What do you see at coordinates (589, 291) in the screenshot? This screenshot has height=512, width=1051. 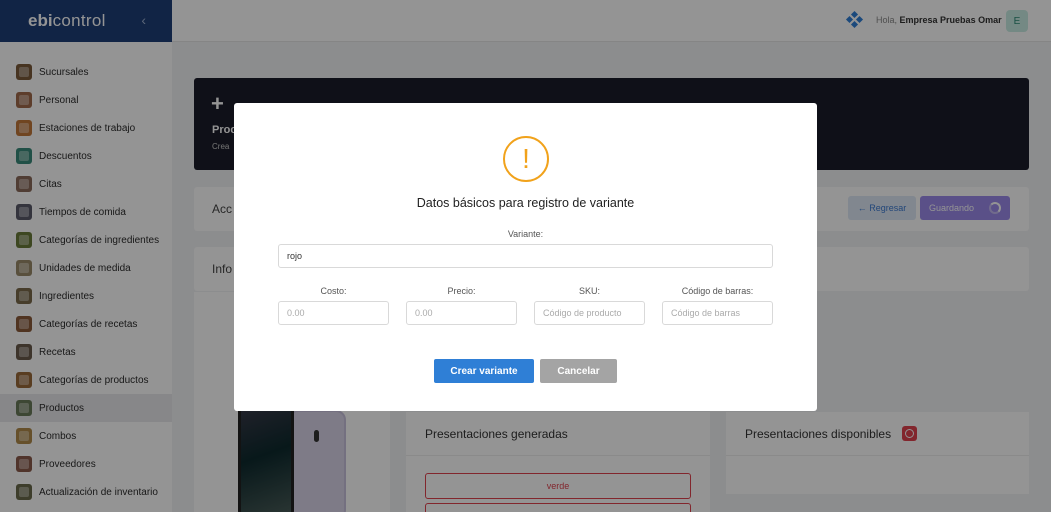 I see `sku-label: SKU:` at bounding box center [589, 291].